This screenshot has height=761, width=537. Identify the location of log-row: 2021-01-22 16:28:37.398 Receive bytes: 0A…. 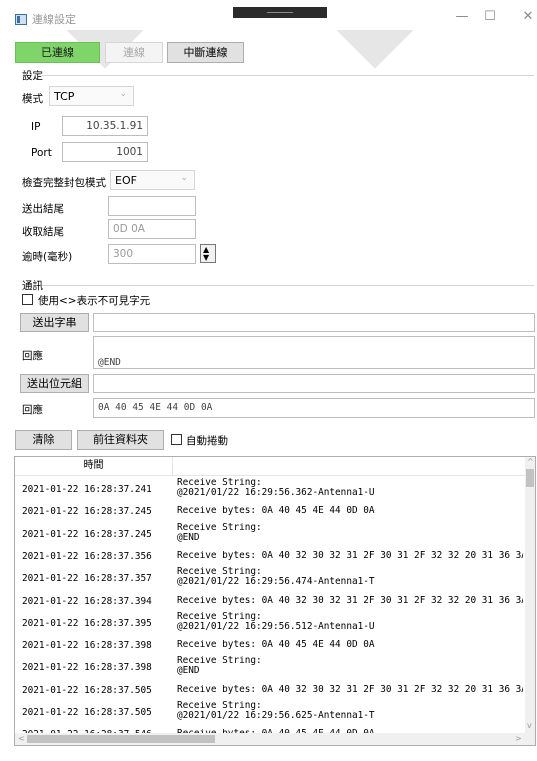
(270, 644).